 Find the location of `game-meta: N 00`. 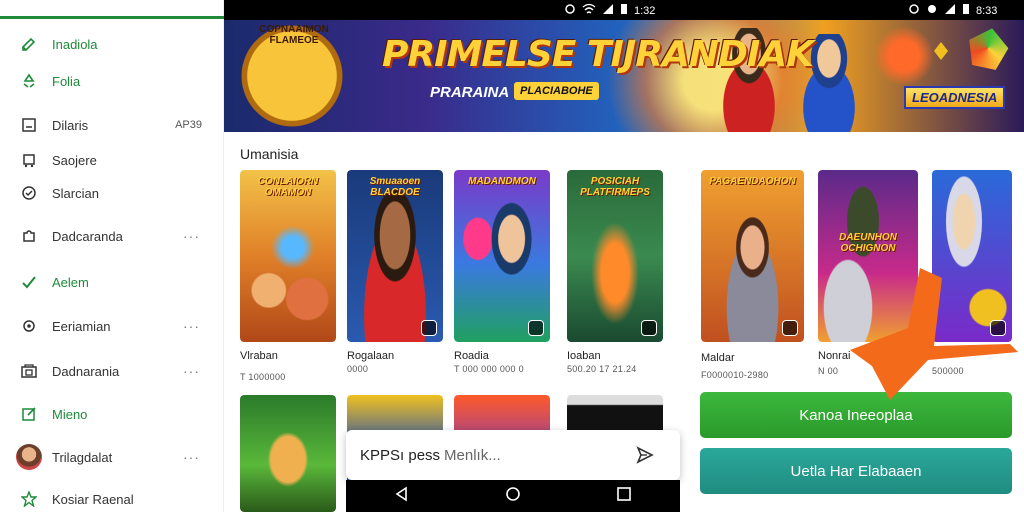

game-meta: N 00 is located at coordinates (828, 371).